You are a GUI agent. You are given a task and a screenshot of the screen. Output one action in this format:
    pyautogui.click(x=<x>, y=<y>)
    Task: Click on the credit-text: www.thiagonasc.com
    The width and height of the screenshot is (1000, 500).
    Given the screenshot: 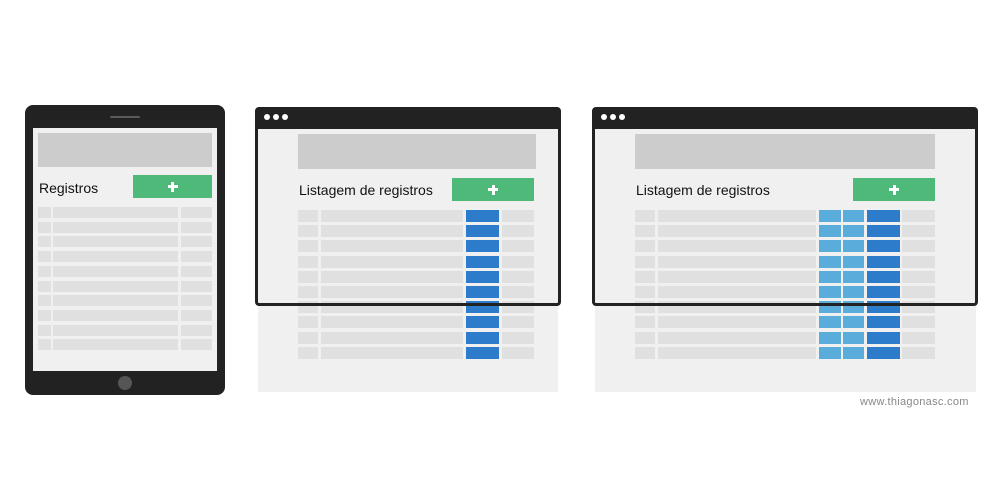 What is the action you would take?
    pyautogui.click(x=914, y=402)
    